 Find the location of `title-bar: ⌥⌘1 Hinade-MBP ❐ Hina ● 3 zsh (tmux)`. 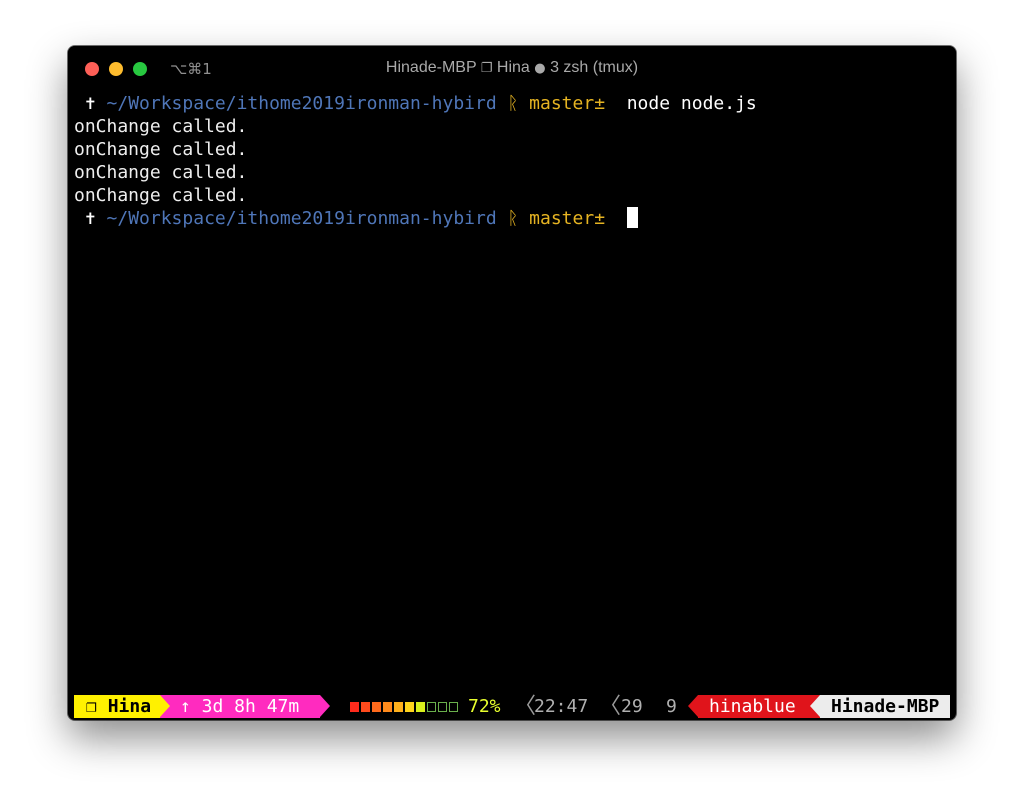

title-bar: ⌥⌘1 Hinade-MBP ❐ Hina ● 3 zsh (tmux) is located at coordinates (512, 69).